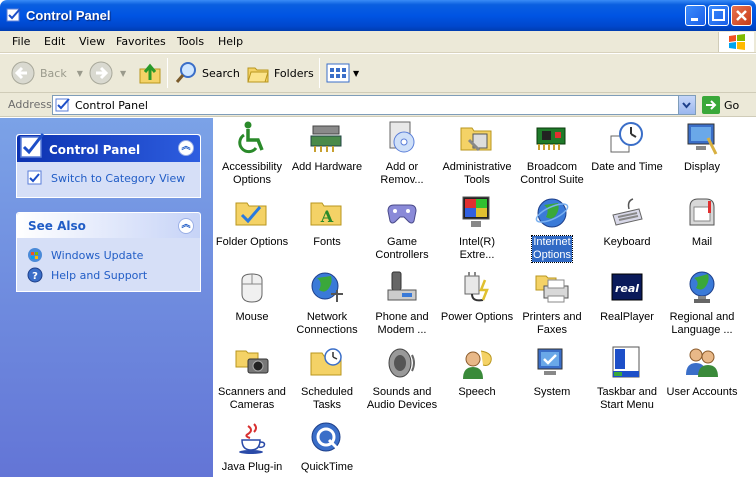 This screenshot has width=756, height=477. What do you see at coordinates (552, 230) in the screenshot?
I see `internet-options-item: Internet Options` at bounding box center [552, 230].